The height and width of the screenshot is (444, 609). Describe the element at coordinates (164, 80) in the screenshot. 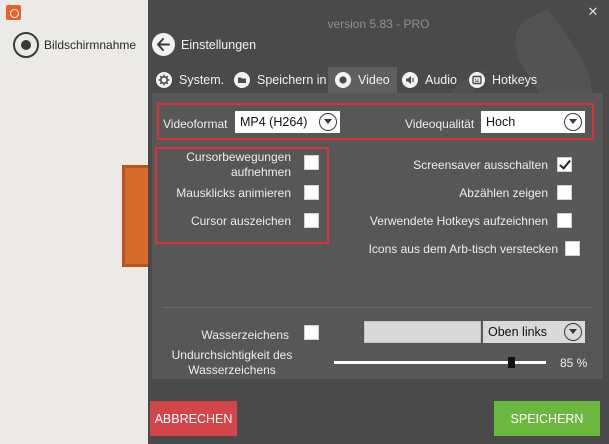

I see `gear-icon` at that location.